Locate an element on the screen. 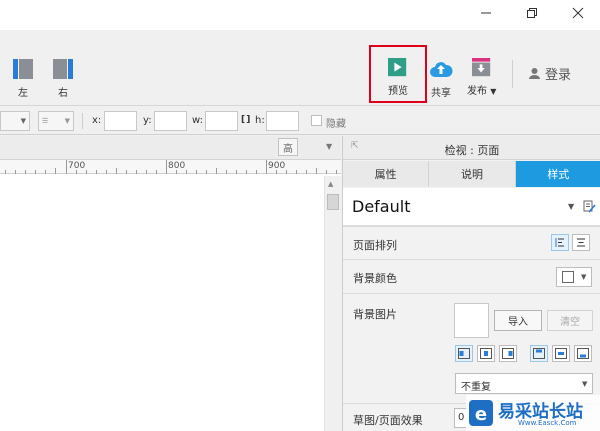 The height and width of the screenshot is (431, 600). align-page-left-button is located at coordinates (560, 242).